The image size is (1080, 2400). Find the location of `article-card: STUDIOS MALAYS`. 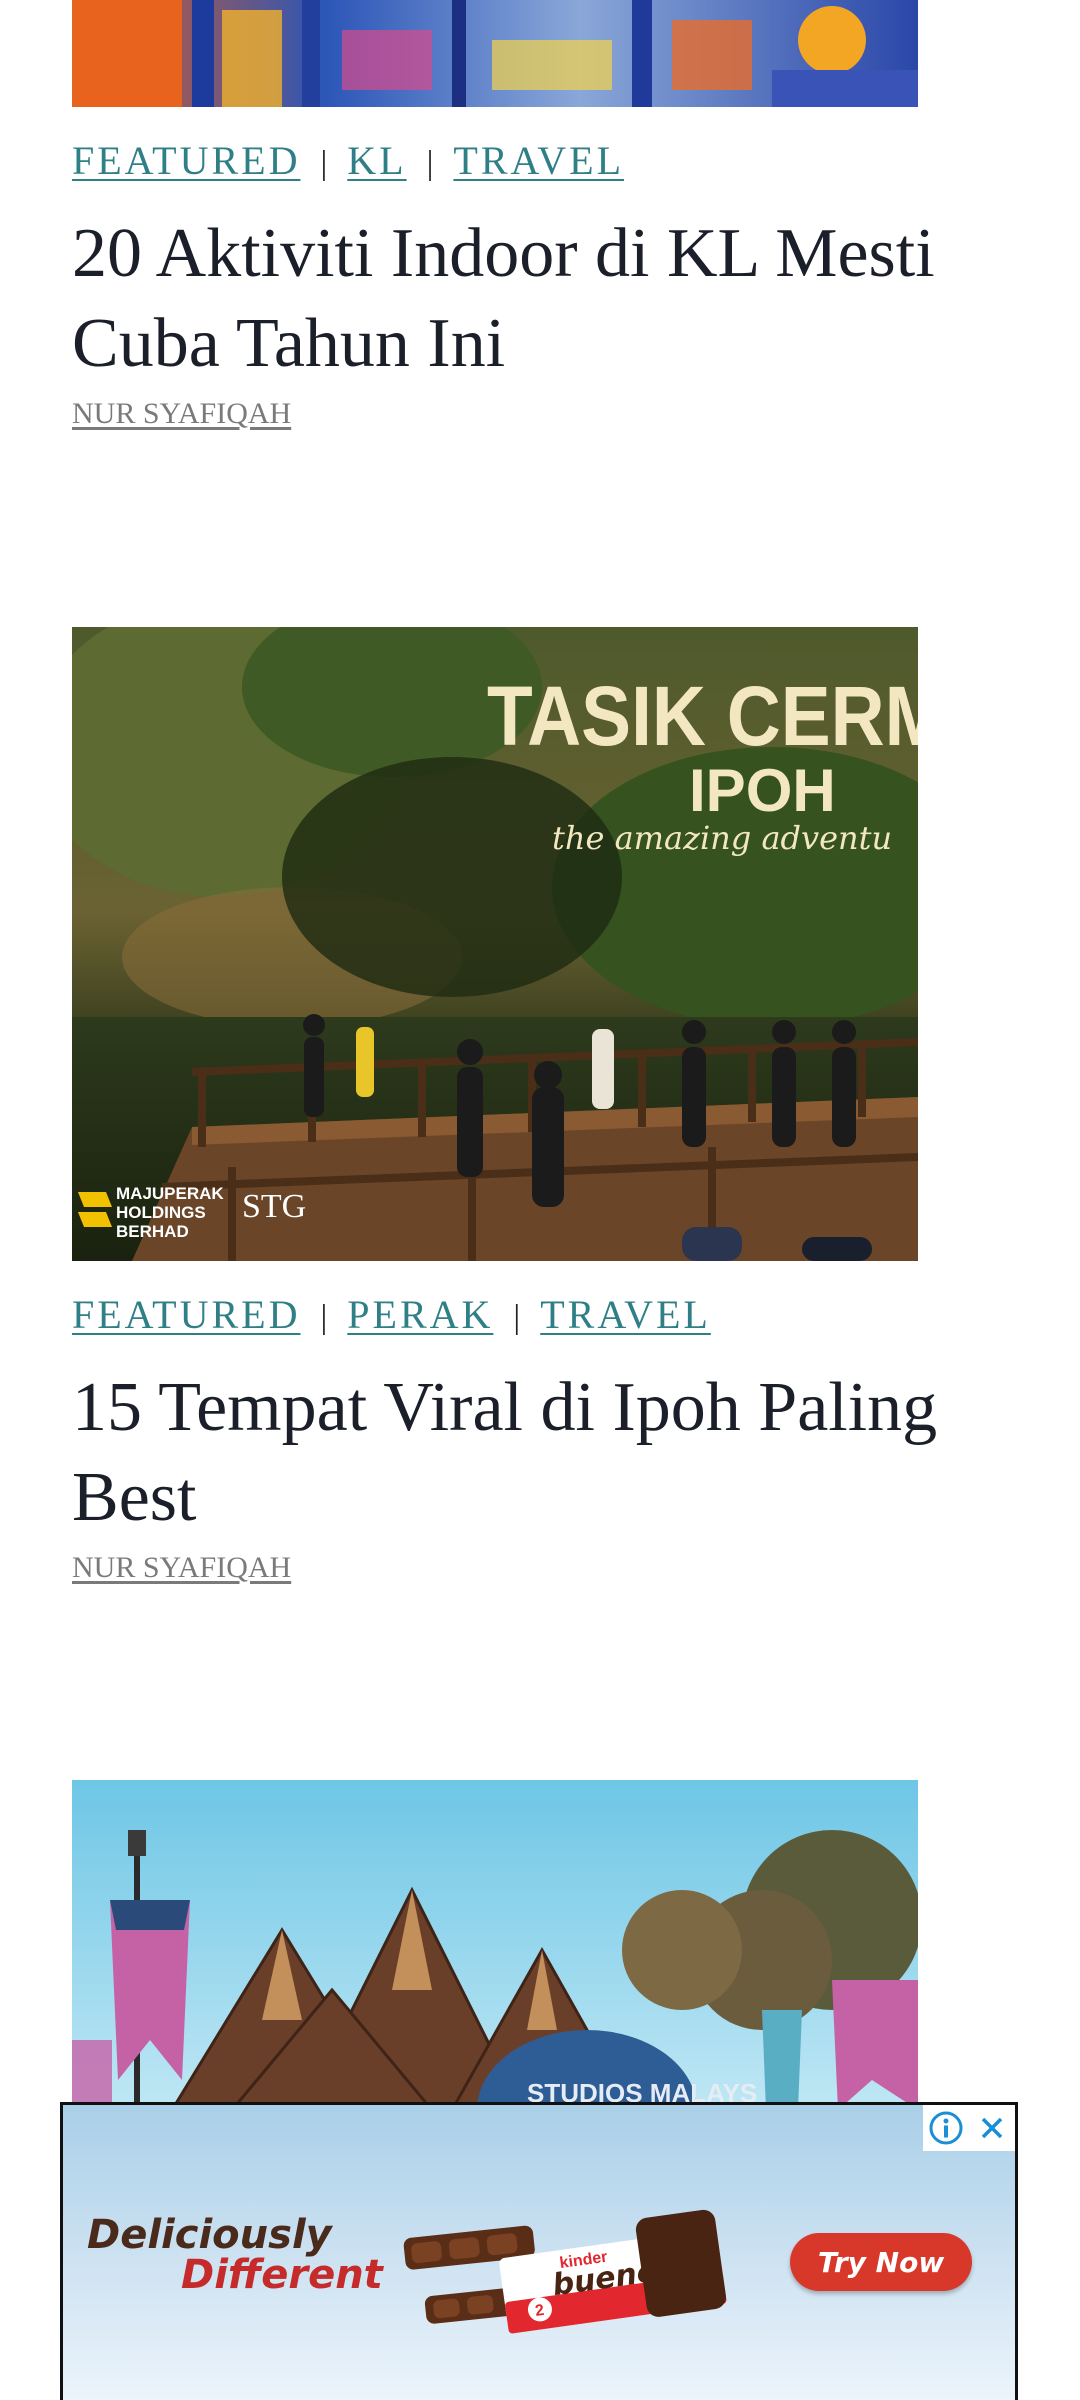

article-card: STUDIOS MALAYS is located at coordinates (540, 1945).